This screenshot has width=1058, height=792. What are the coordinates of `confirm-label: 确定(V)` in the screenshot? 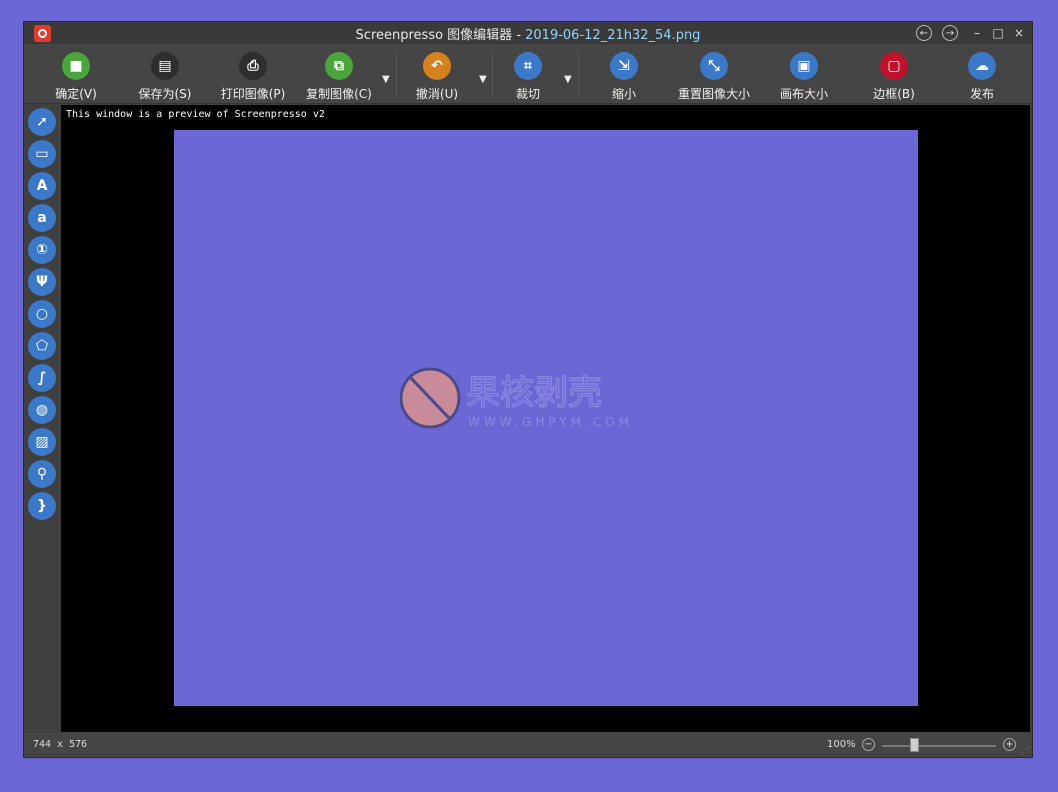 It's located at (76, 94).